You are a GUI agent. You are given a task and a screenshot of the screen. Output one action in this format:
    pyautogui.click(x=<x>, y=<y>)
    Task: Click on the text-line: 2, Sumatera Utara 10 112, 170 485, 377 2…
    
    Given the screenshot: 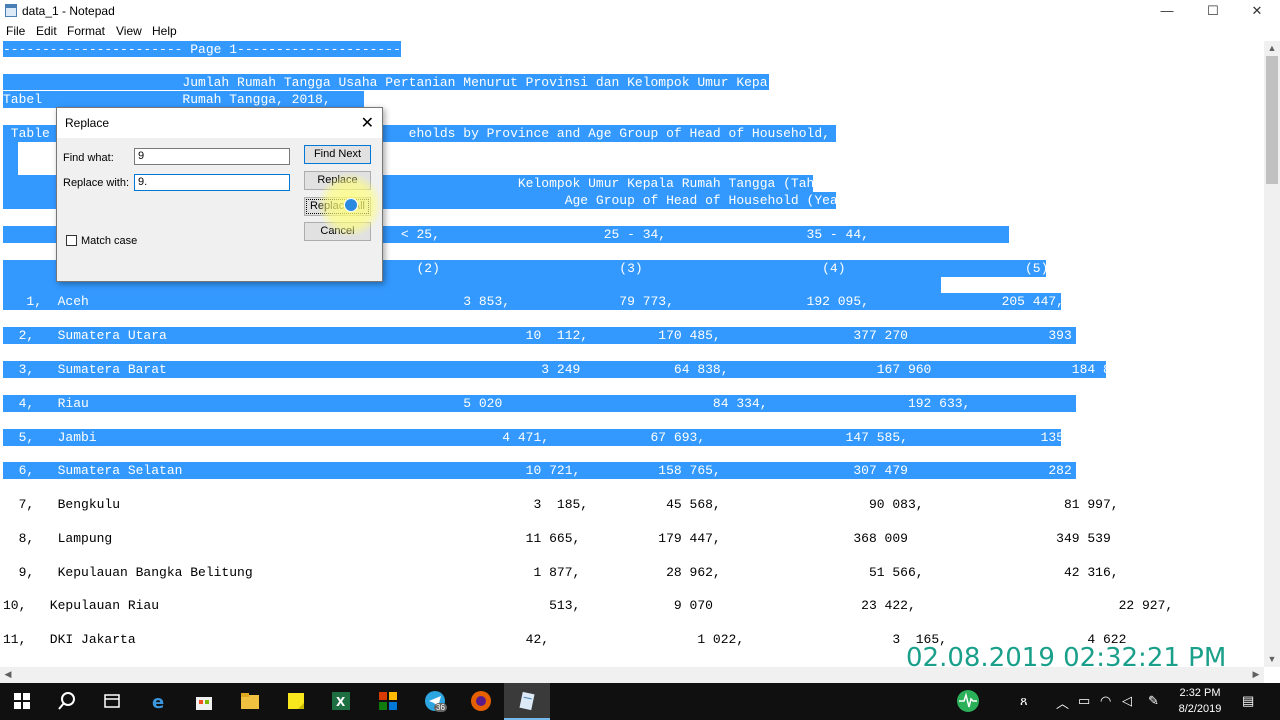 What is the action you would take?
    pyautogui.click(x=557, y=335)
    